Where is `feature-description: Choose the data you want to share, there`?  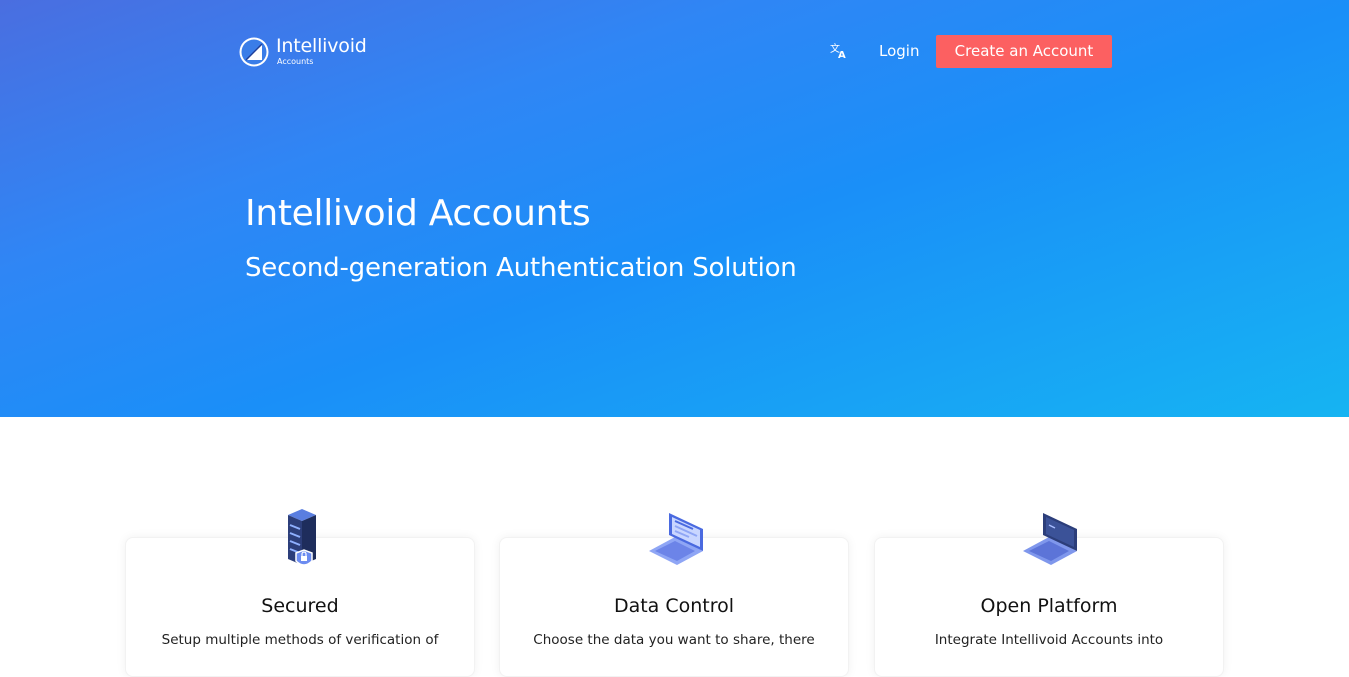 feature-description: Choose the data you want to share, there is located at coordinates (674, 640).